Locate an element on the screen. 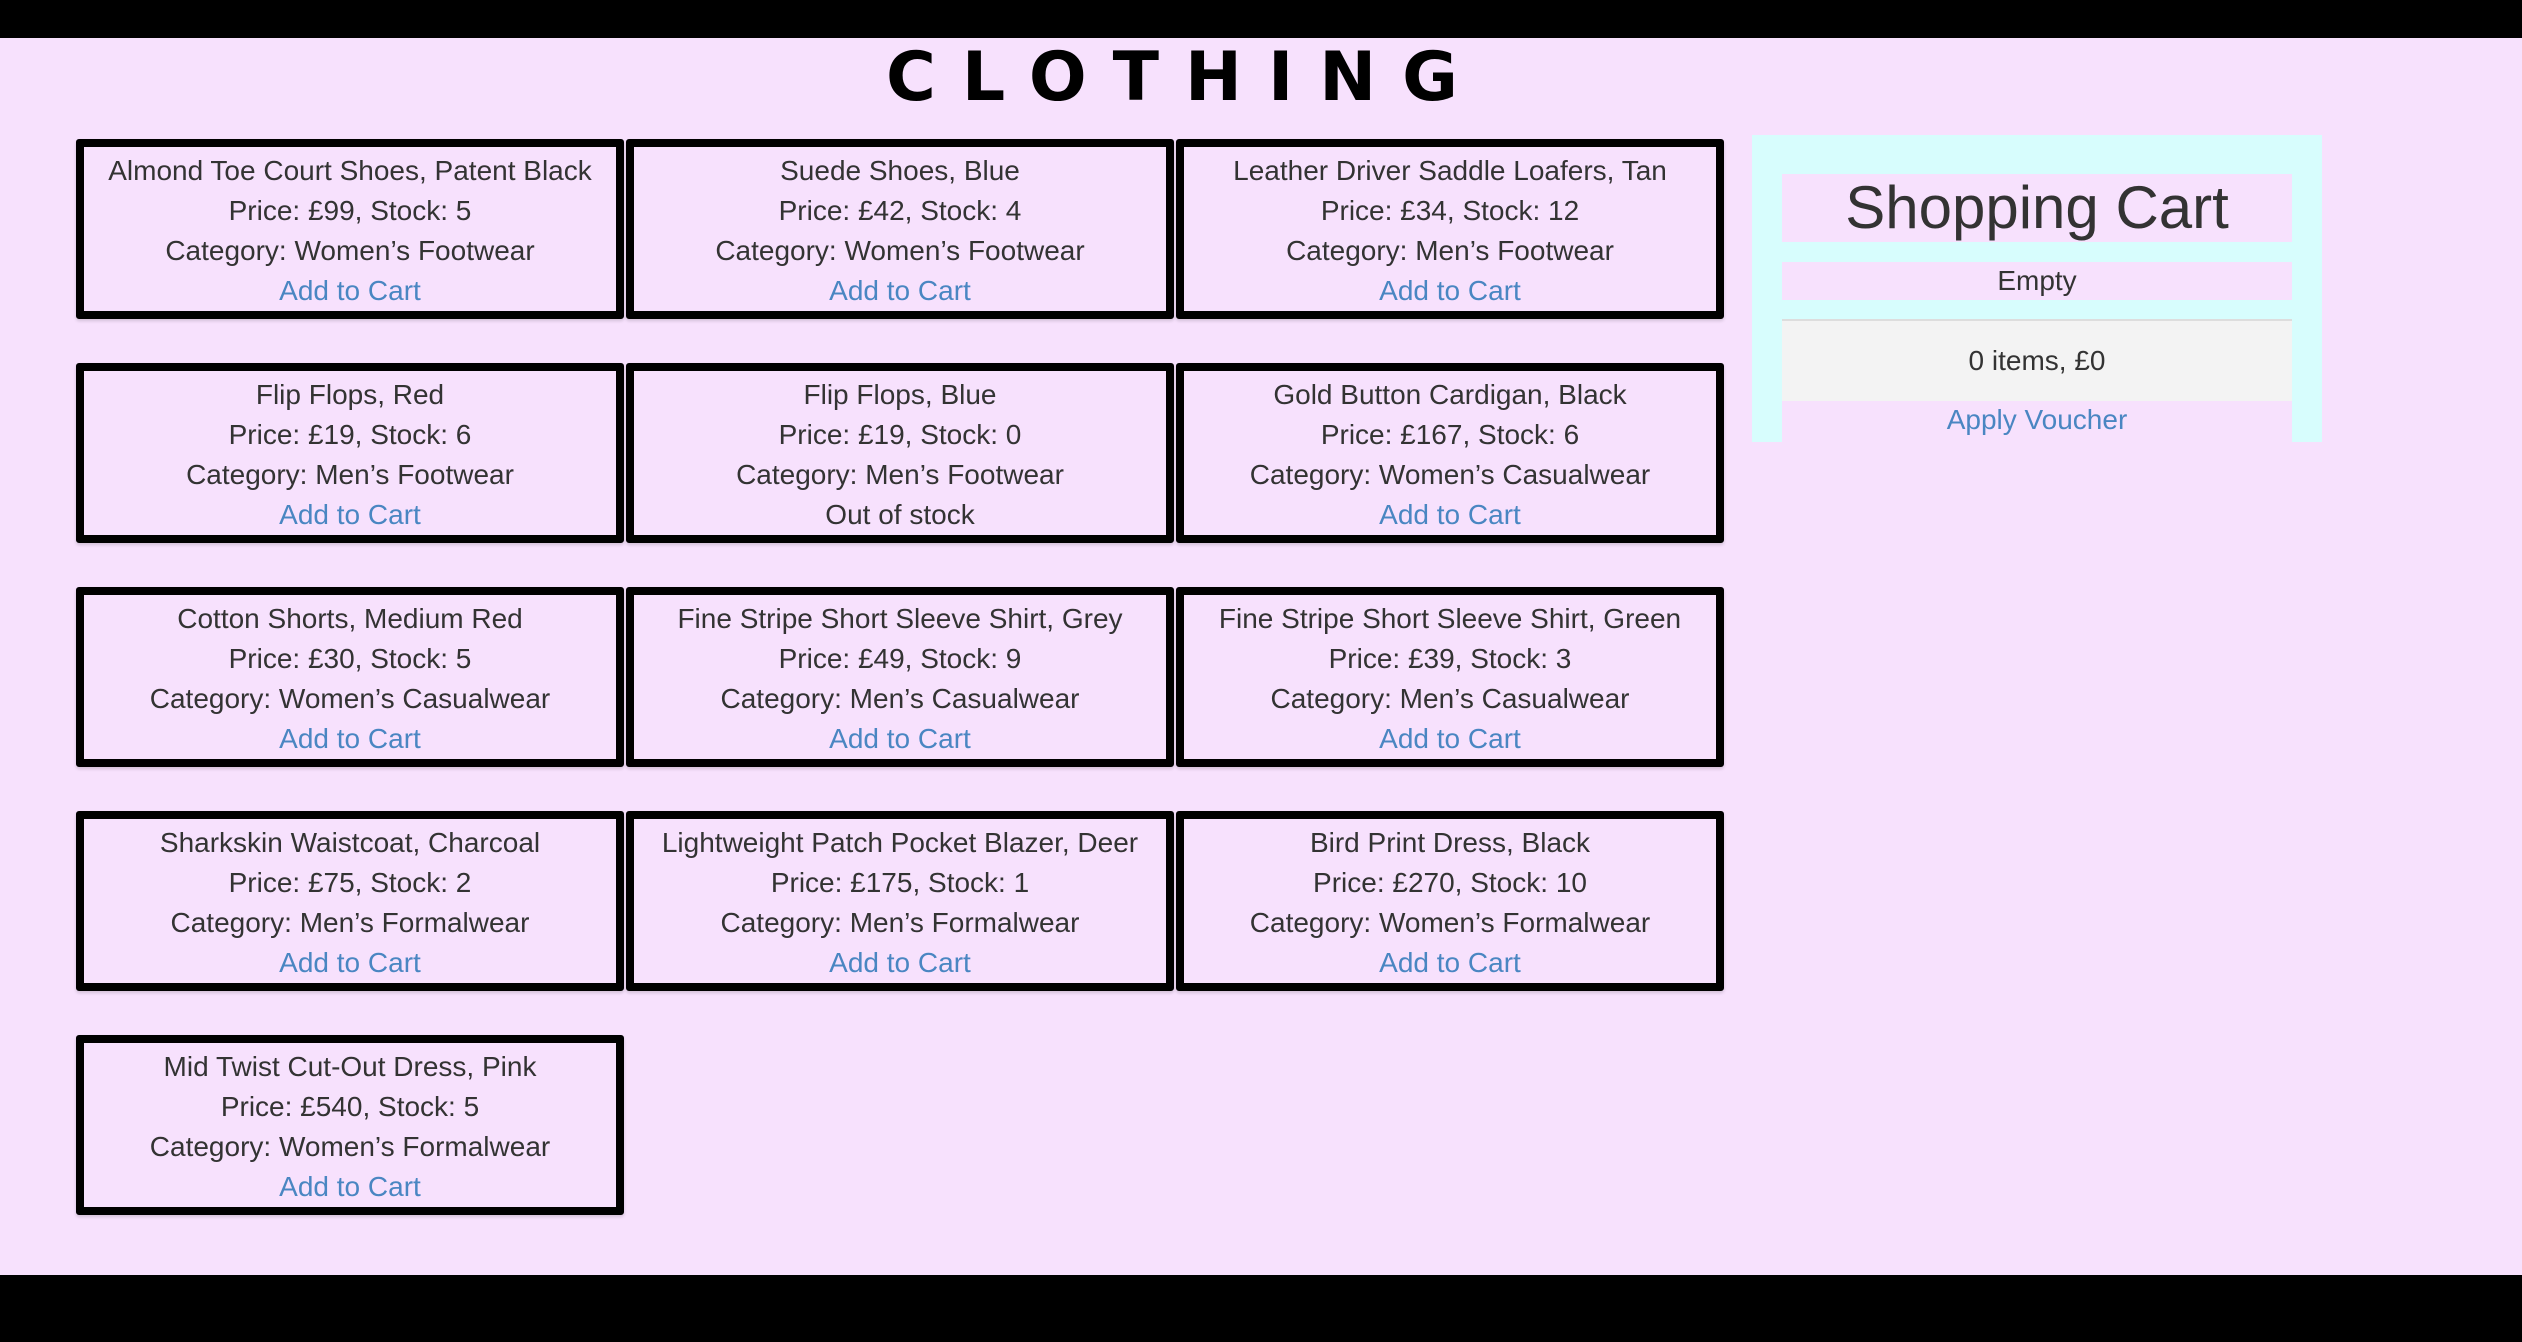  product-name: Flip Flops, Red is located at coordinates (350, 394).